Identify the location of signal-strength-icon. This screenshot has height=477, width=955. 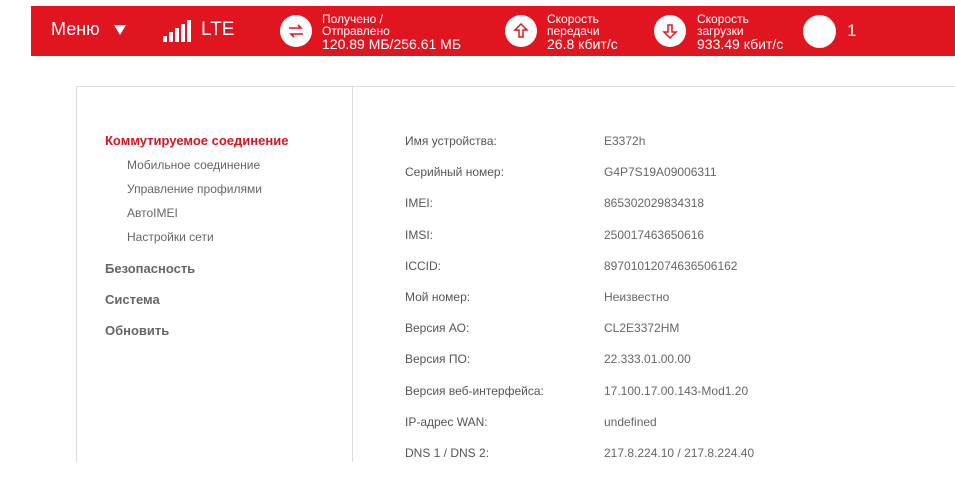
(177, 31).